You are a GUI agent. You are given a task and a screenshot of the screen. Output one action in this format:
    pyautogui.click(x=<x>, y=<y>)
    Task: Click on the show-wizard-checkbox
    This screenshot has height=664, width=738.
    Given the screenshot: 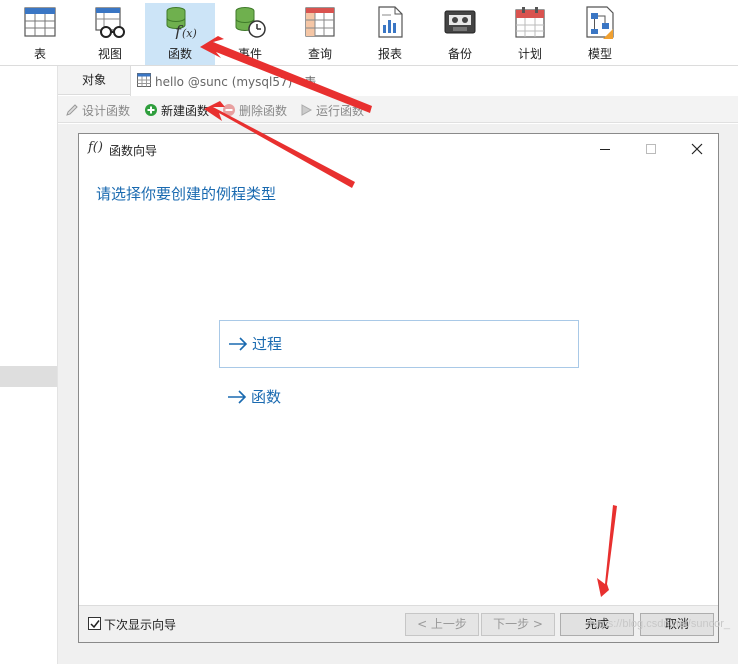 What is the action you would take?
    pyautogui.click(x=94, y=623)
    